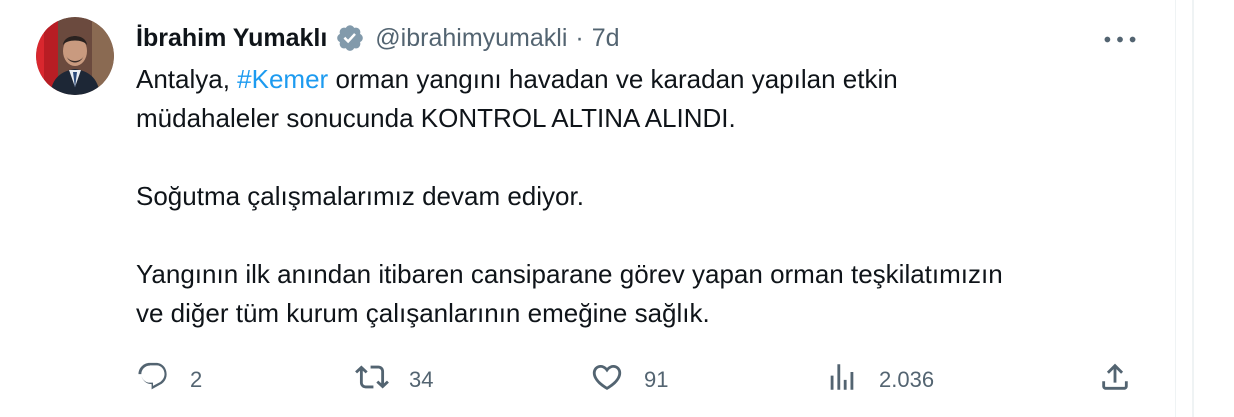  What do you see at coordinates (587, 380) in the screenshot?
I see `tweet-actions: 2 34 91 2.036` at bounding box center [587, 380].